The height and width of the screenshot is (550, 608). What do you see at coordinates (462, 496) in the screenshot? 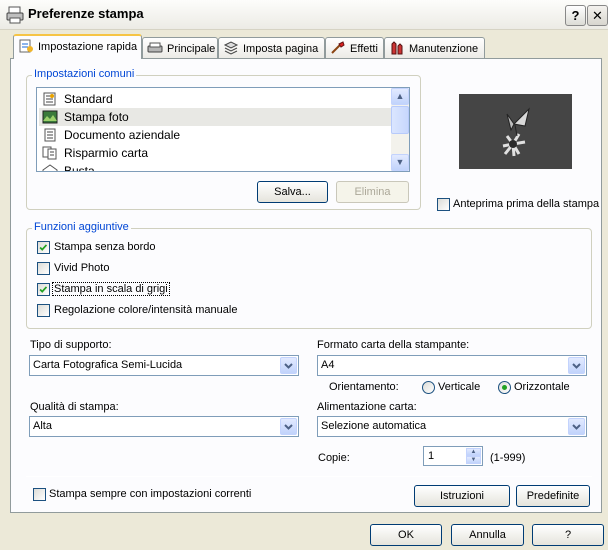
I see `instructions-button: Istruzioni` at bounding box center [462, 496].